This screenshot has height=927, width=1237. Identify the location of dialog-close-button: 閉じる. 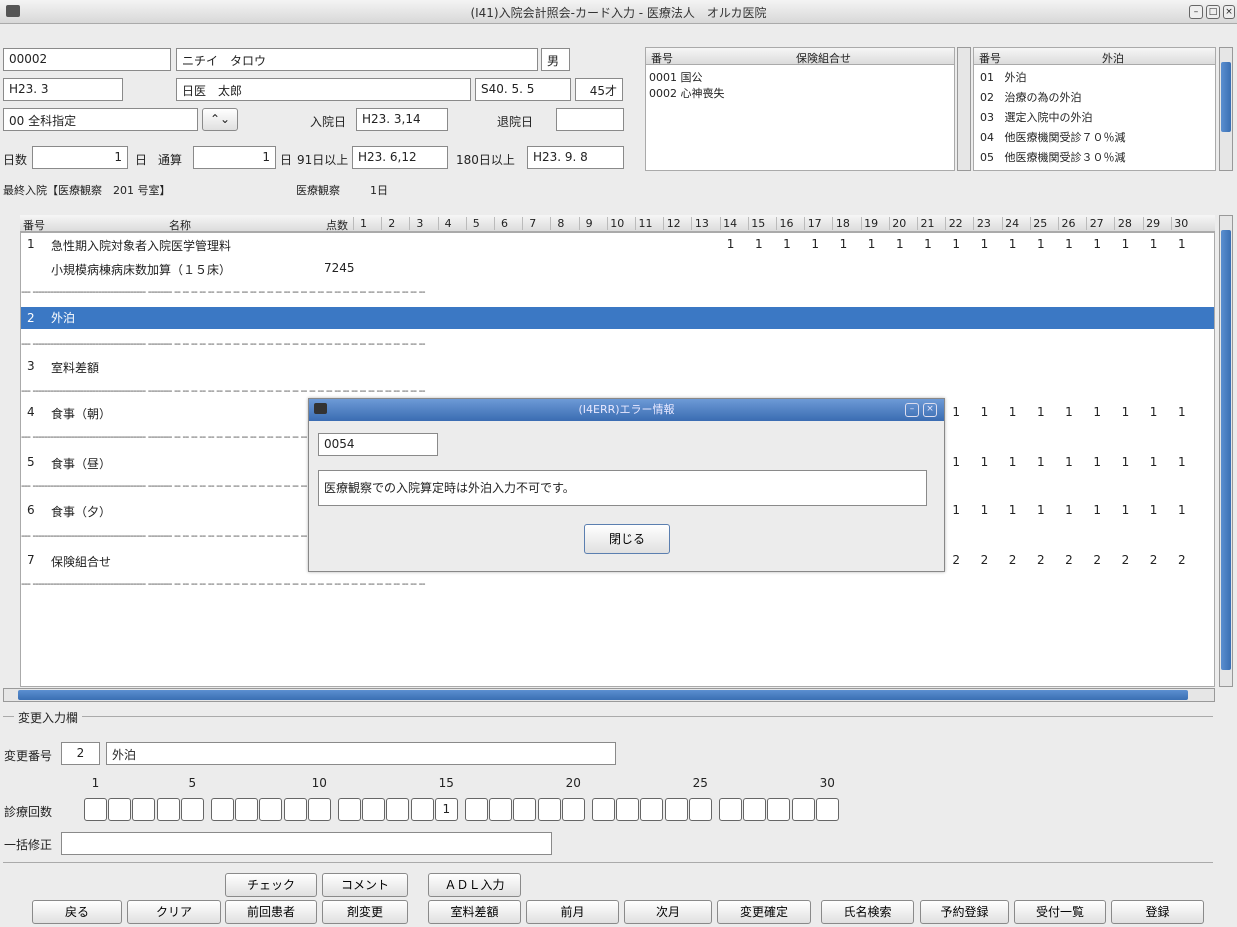
(627, 539).